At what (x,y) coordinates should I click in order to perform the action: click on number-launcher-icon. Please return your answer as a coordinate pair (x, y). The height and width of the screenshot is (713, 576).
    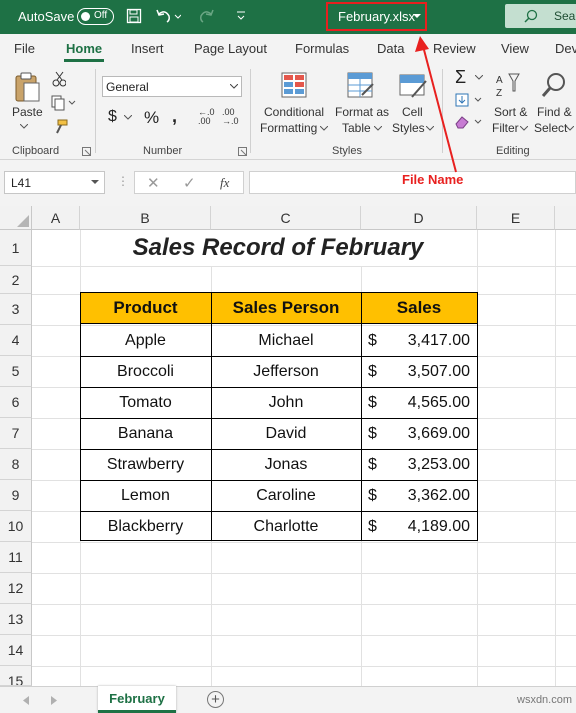
    Looking at the image, I should click on (242, 151).